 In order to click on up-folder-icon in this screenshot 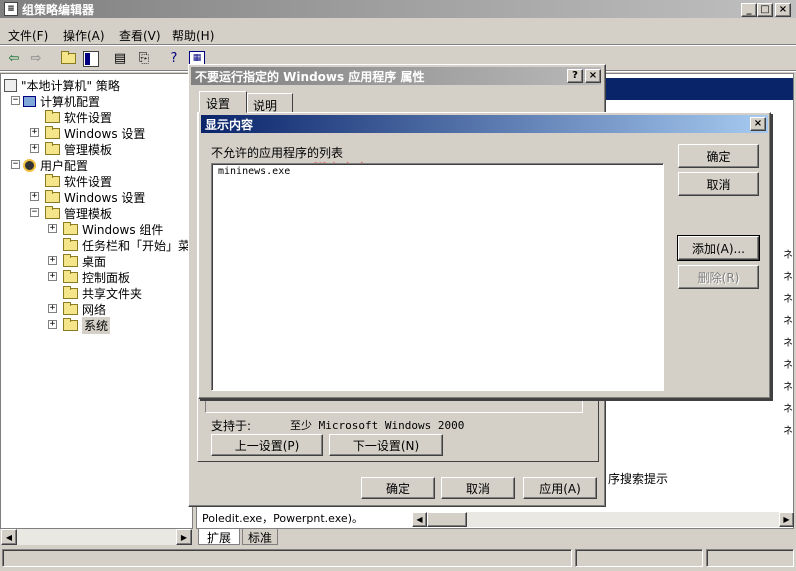, I will do `click(68, 59)`.